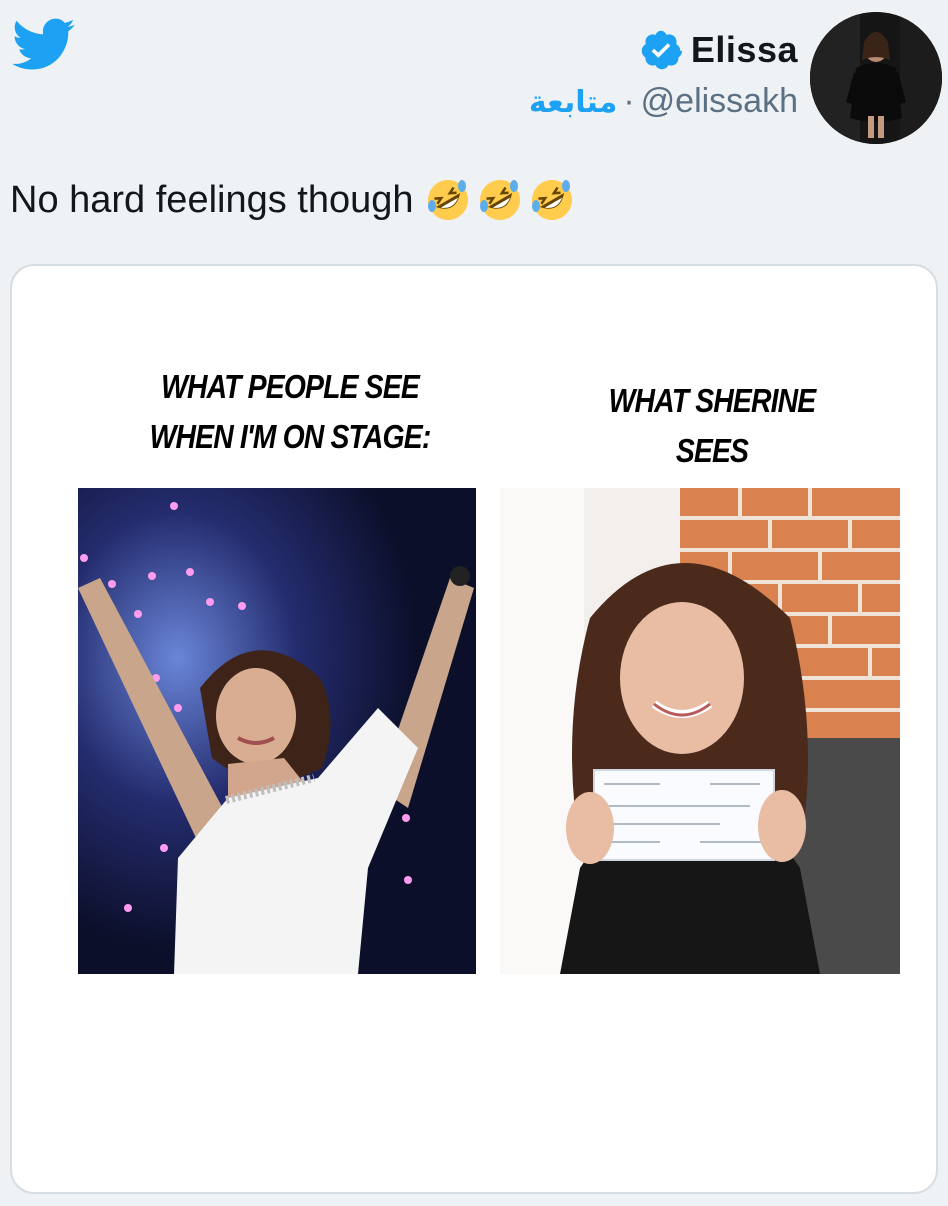 Image resolution: width=948 pixels, height=1206 pixels. I want to click on verified-badge-icon, so click(661, 50).